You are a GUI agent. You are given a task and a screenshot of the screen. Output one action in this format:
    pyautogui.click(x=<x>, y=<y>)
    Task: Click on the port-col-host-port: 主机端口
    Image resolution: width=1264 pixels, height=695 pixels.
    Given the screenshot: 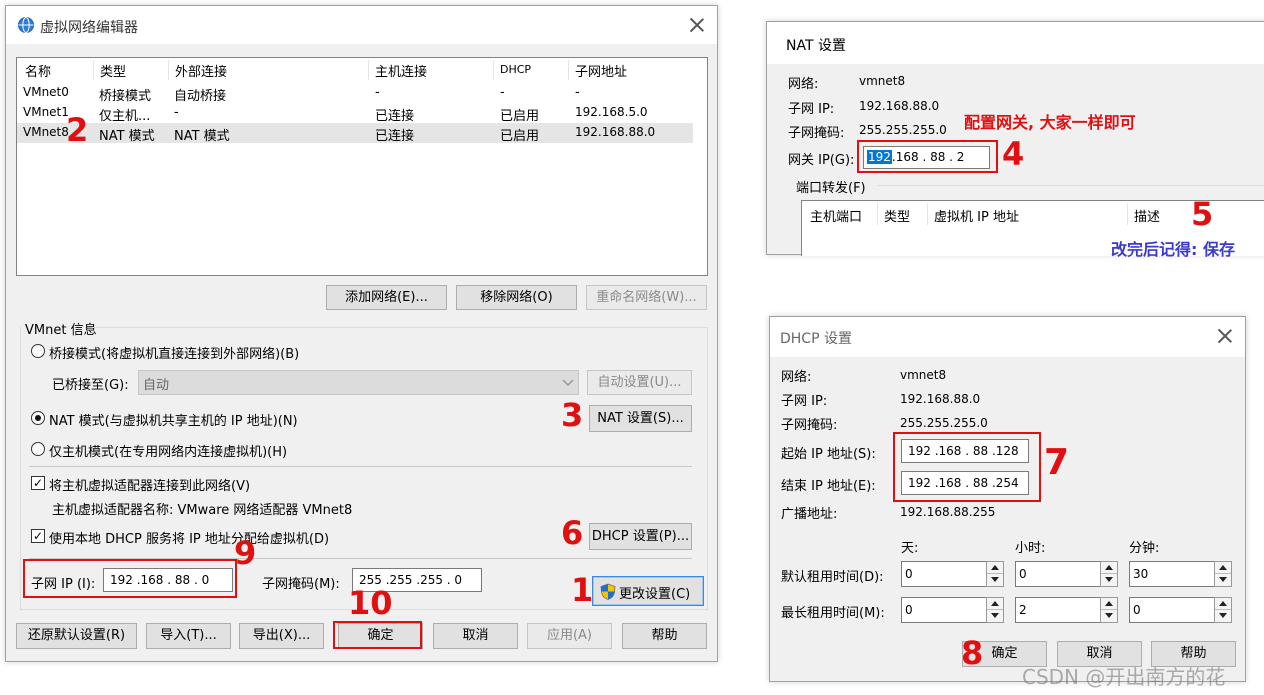 What is the action you would take?
    pyautogui.click(x=836, y=215)
    